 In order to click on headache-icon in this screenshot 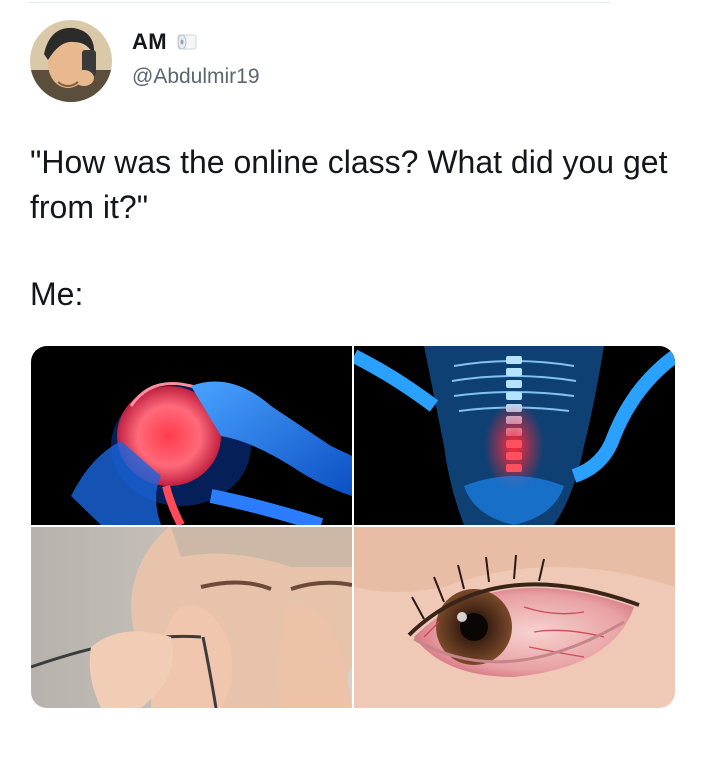, I will do `click(191, 435)`.